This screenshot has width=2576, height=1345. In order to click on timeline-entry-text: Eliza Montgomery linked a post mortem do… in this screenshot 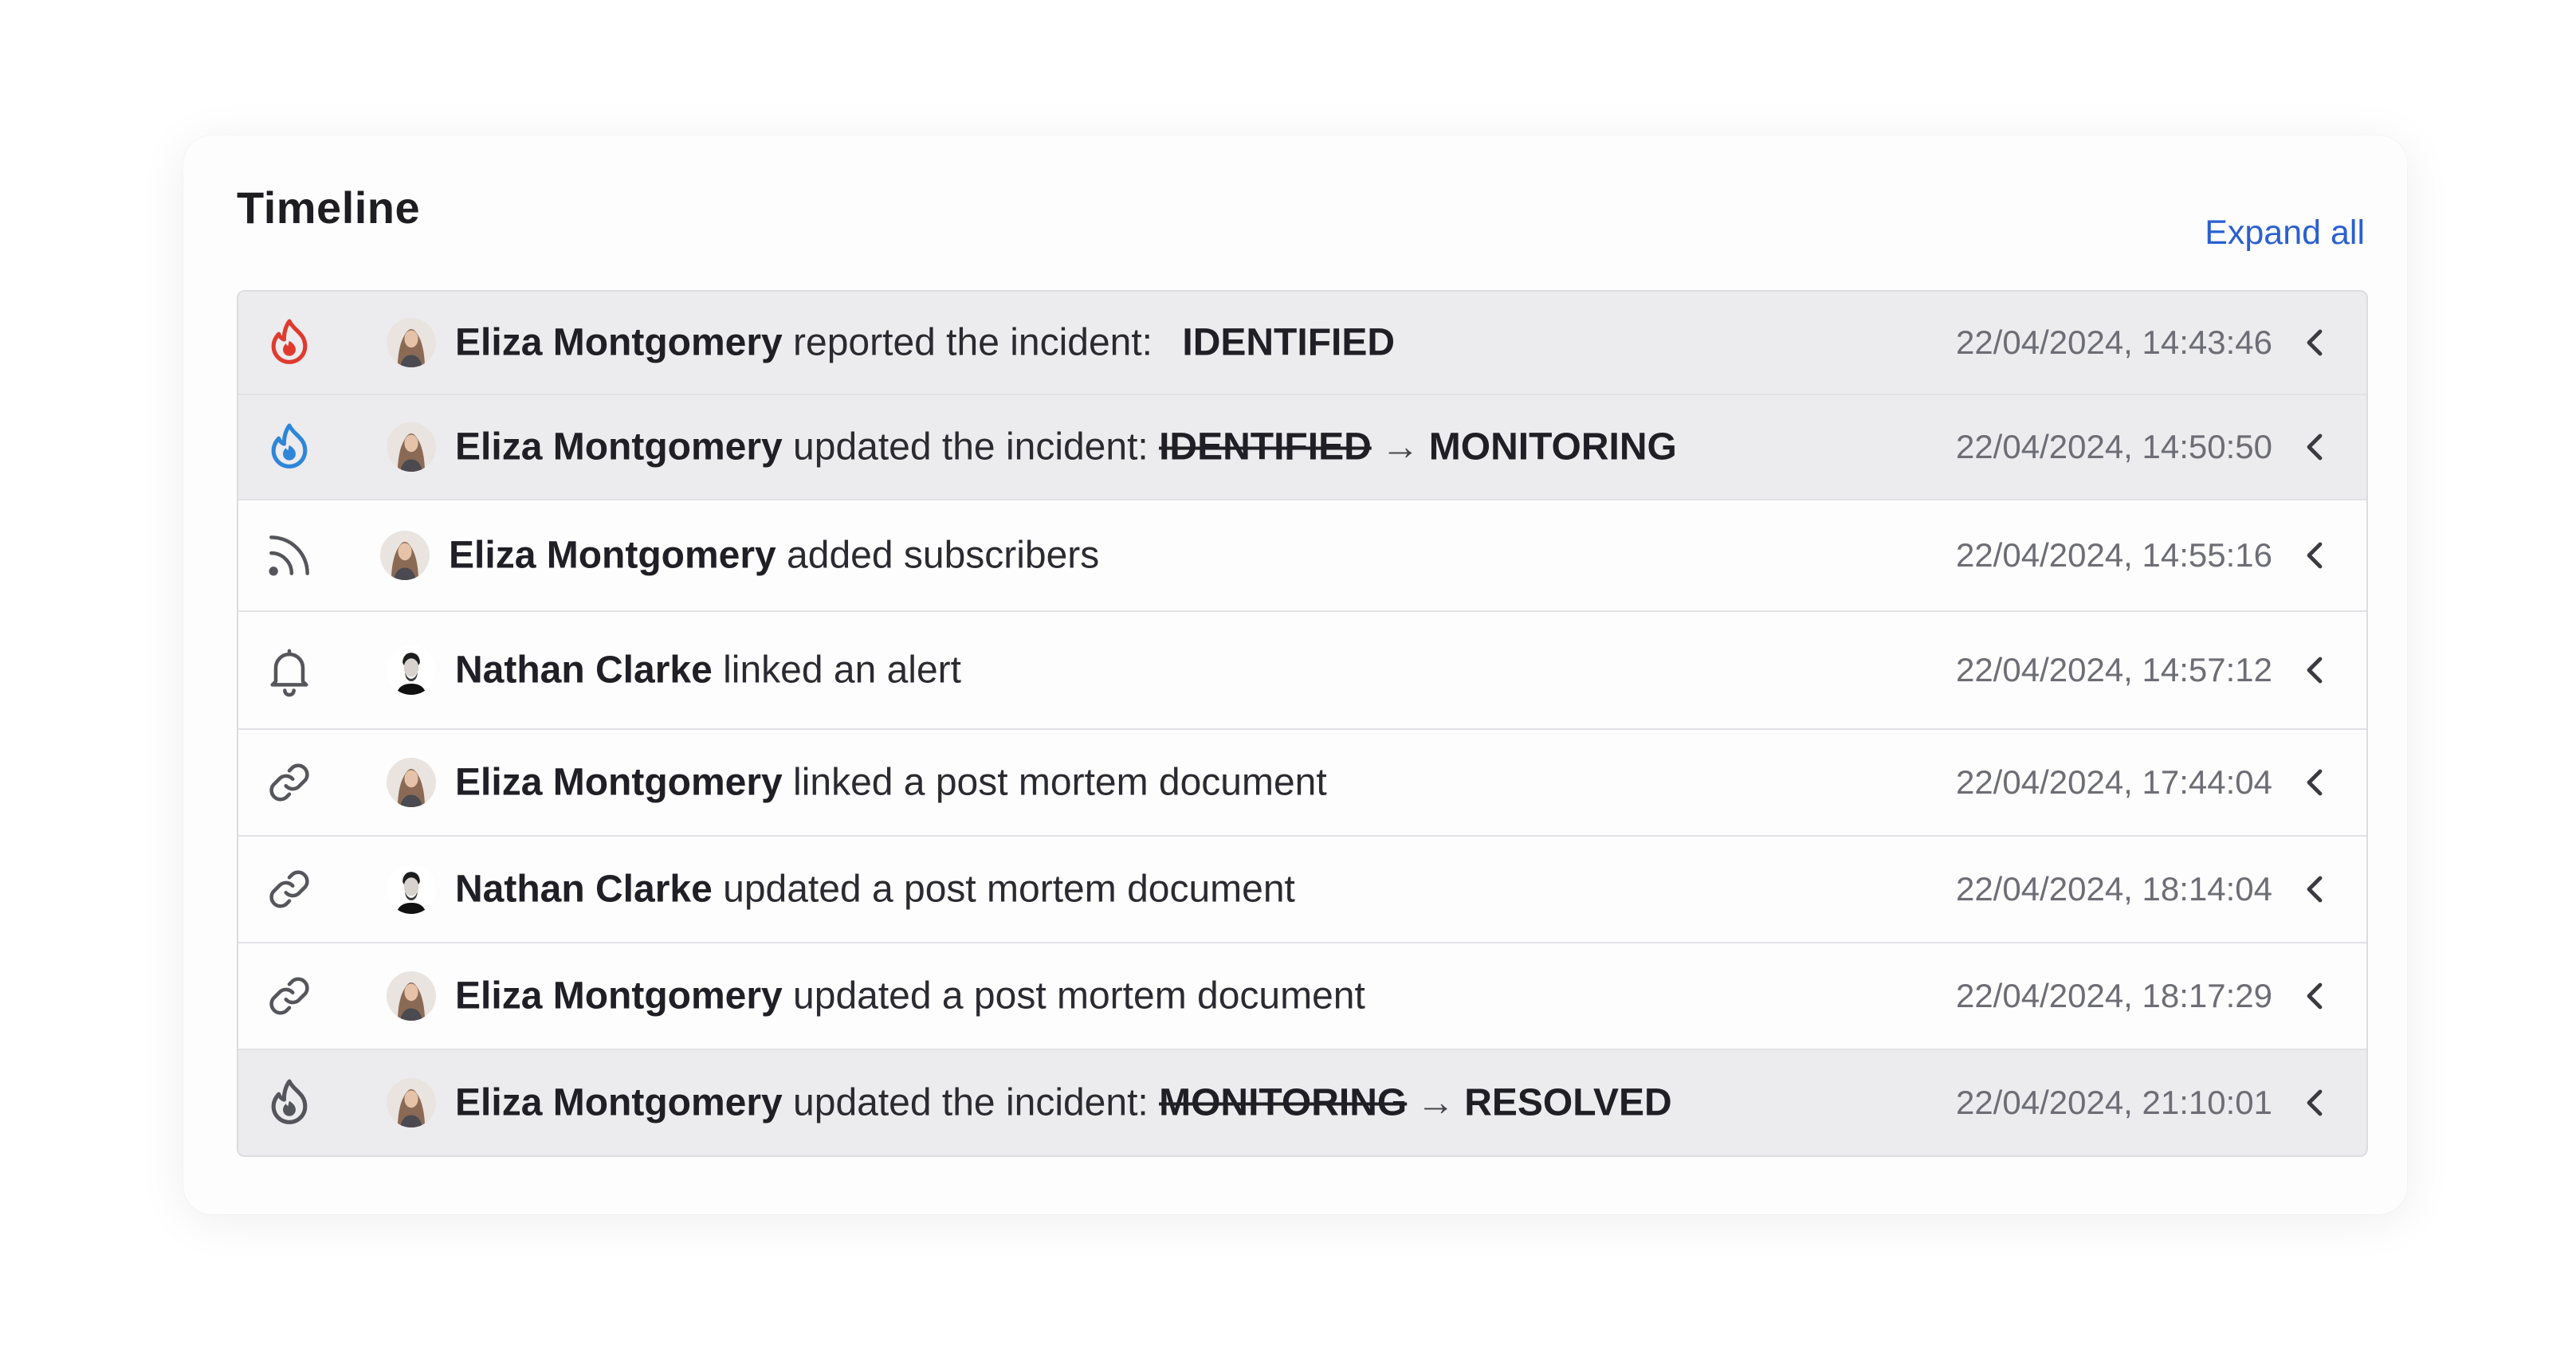, I will do `click(900, 783)`.